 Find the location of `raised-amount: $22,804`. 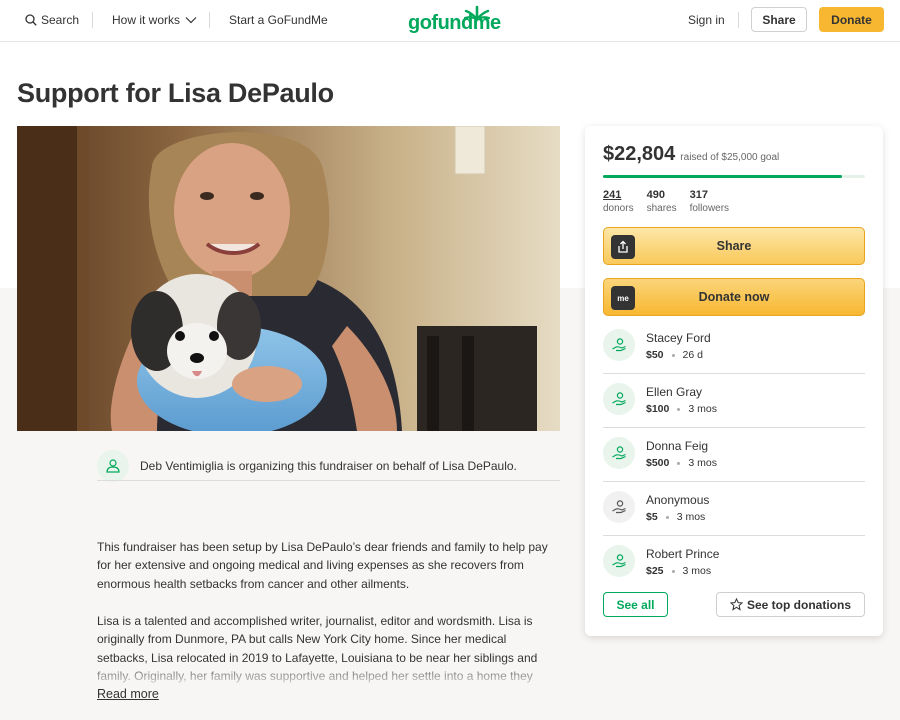

raised-amount: $22,804 is located at coordinates (639, 154).